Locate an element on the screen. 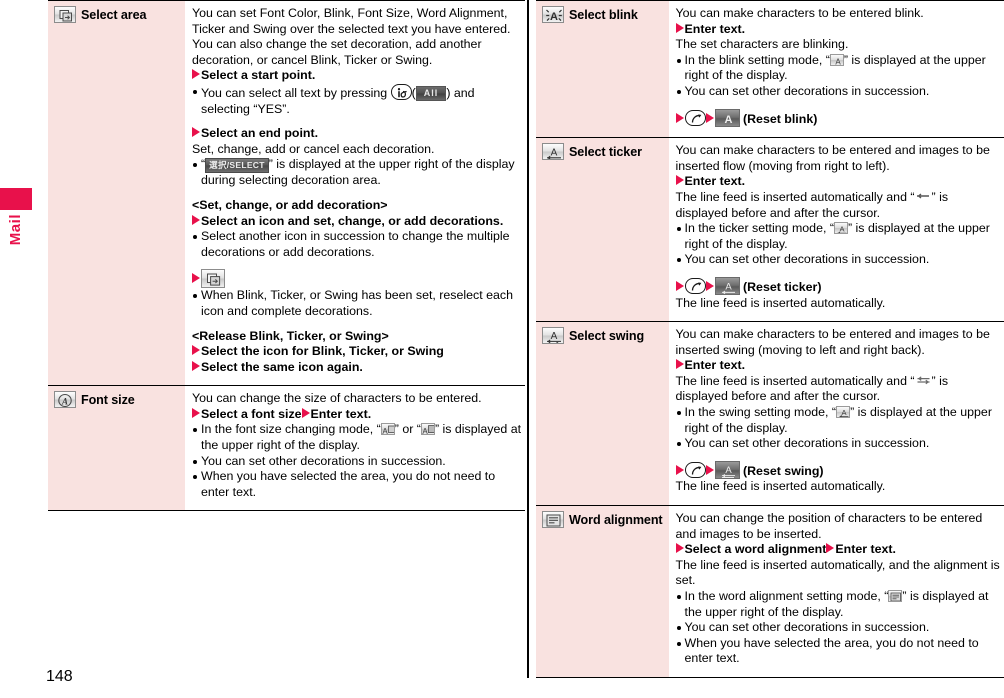  row-header-select-swing: A Select swing is located at coordinates (602, 413).